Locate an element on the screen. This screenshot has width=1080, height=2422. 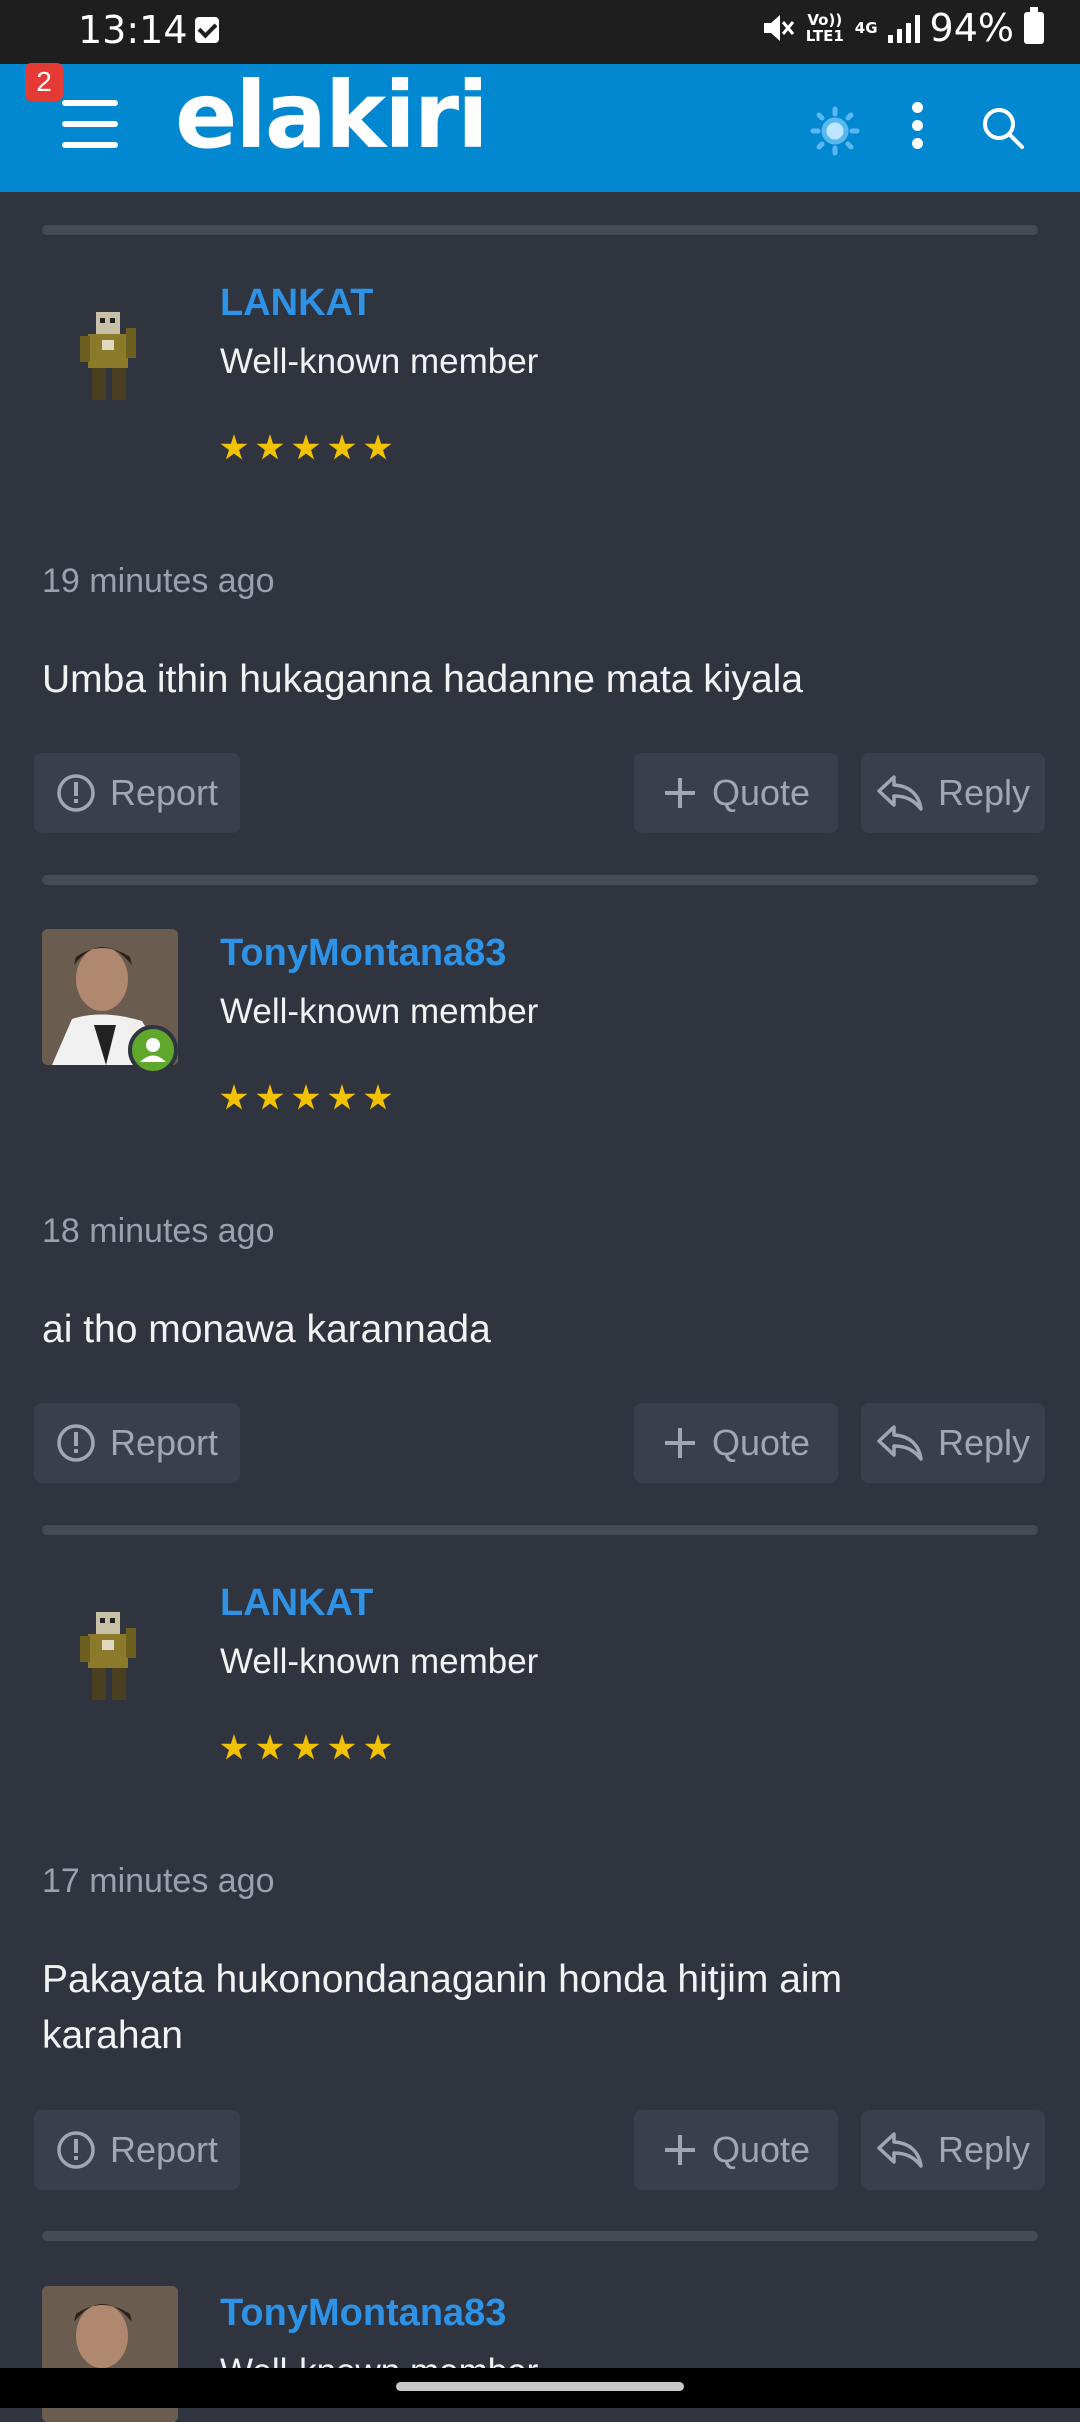
menu-icon is located at coordinates (90, 124).